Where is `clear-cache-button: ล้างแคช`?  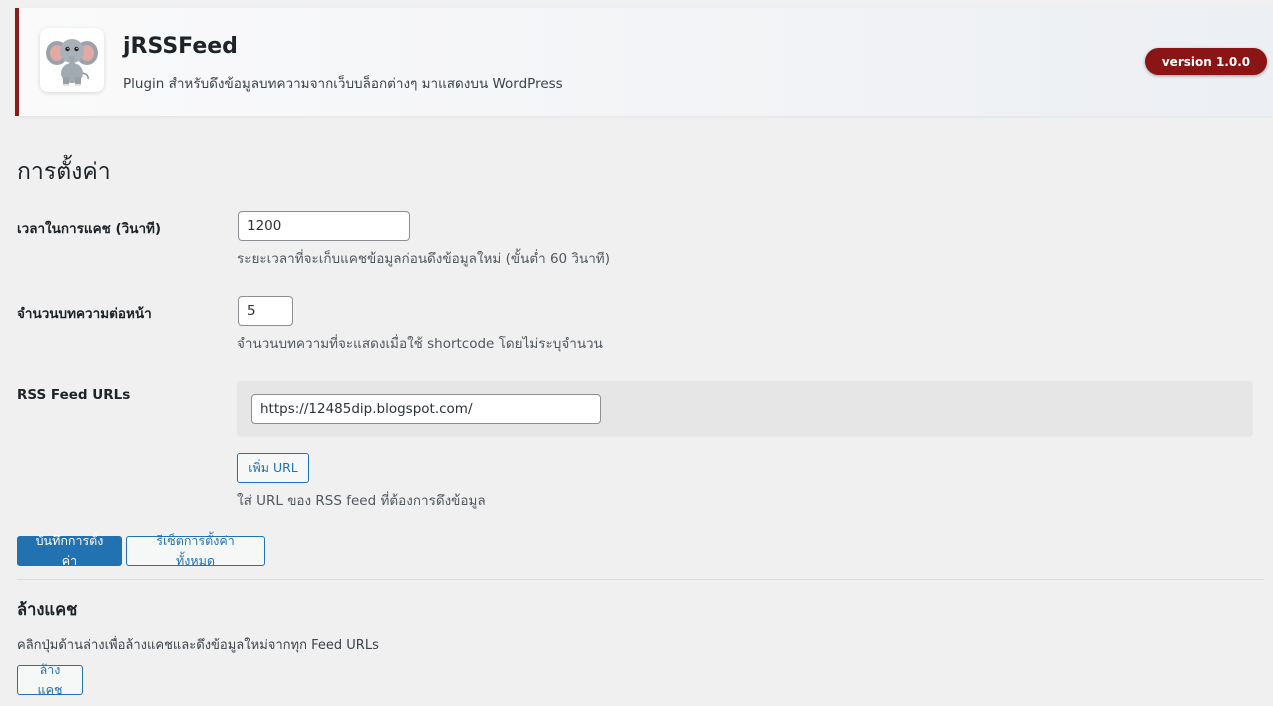
clear-cache-button: ล้างแคช is located at coordinates (50, 679).